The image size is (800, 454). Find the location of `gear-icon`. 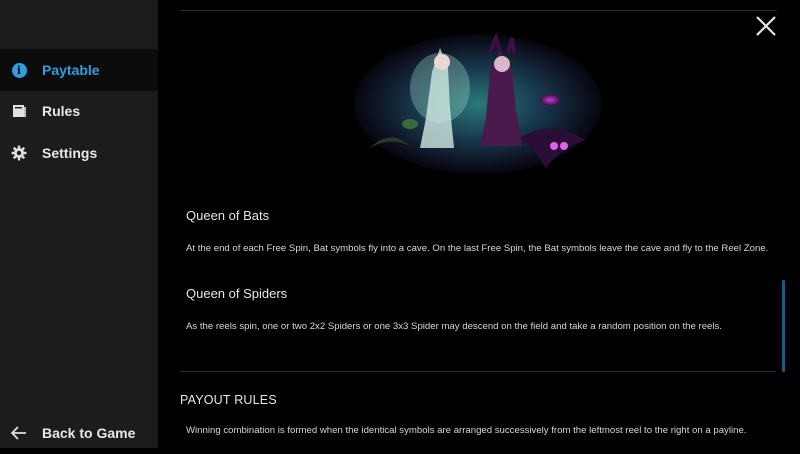

gear-icon is located at coordinates (19, 153).